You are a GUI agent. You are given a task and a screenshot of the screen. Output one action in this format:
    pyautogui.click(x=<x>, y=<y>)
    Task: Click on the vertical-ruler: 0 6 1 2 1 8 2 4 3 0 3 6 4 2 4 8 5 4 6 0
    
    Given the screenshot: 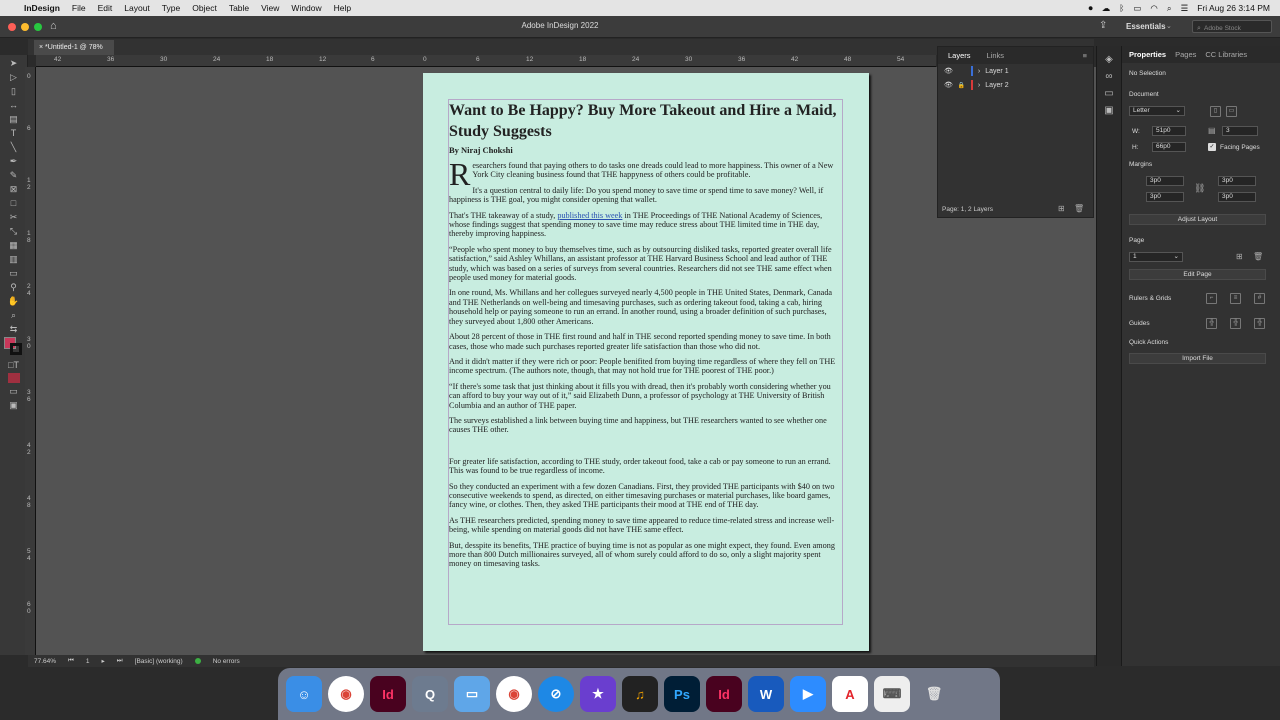 What is the action you would take?
    pyautogui.click(x=30, y=361)
    